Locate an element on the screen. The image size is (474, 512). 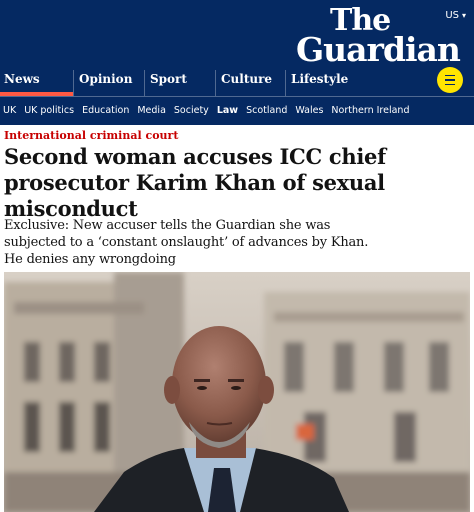
subnav-society: Society is located at coordinates (191, 110).